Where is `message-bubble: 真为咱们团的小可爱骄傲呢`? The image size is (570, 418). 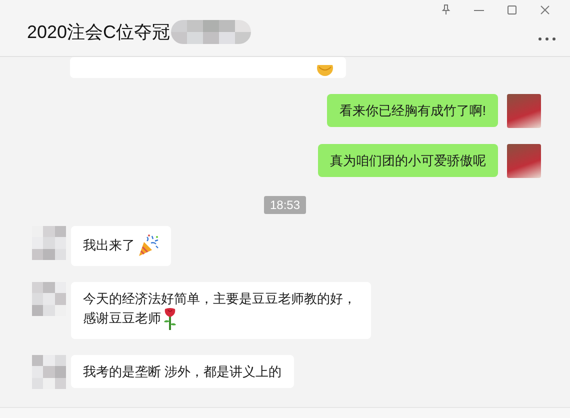 message-bubble: 真为咱们团的小可爱骄傲呢 is located at coordinates (408, 160).